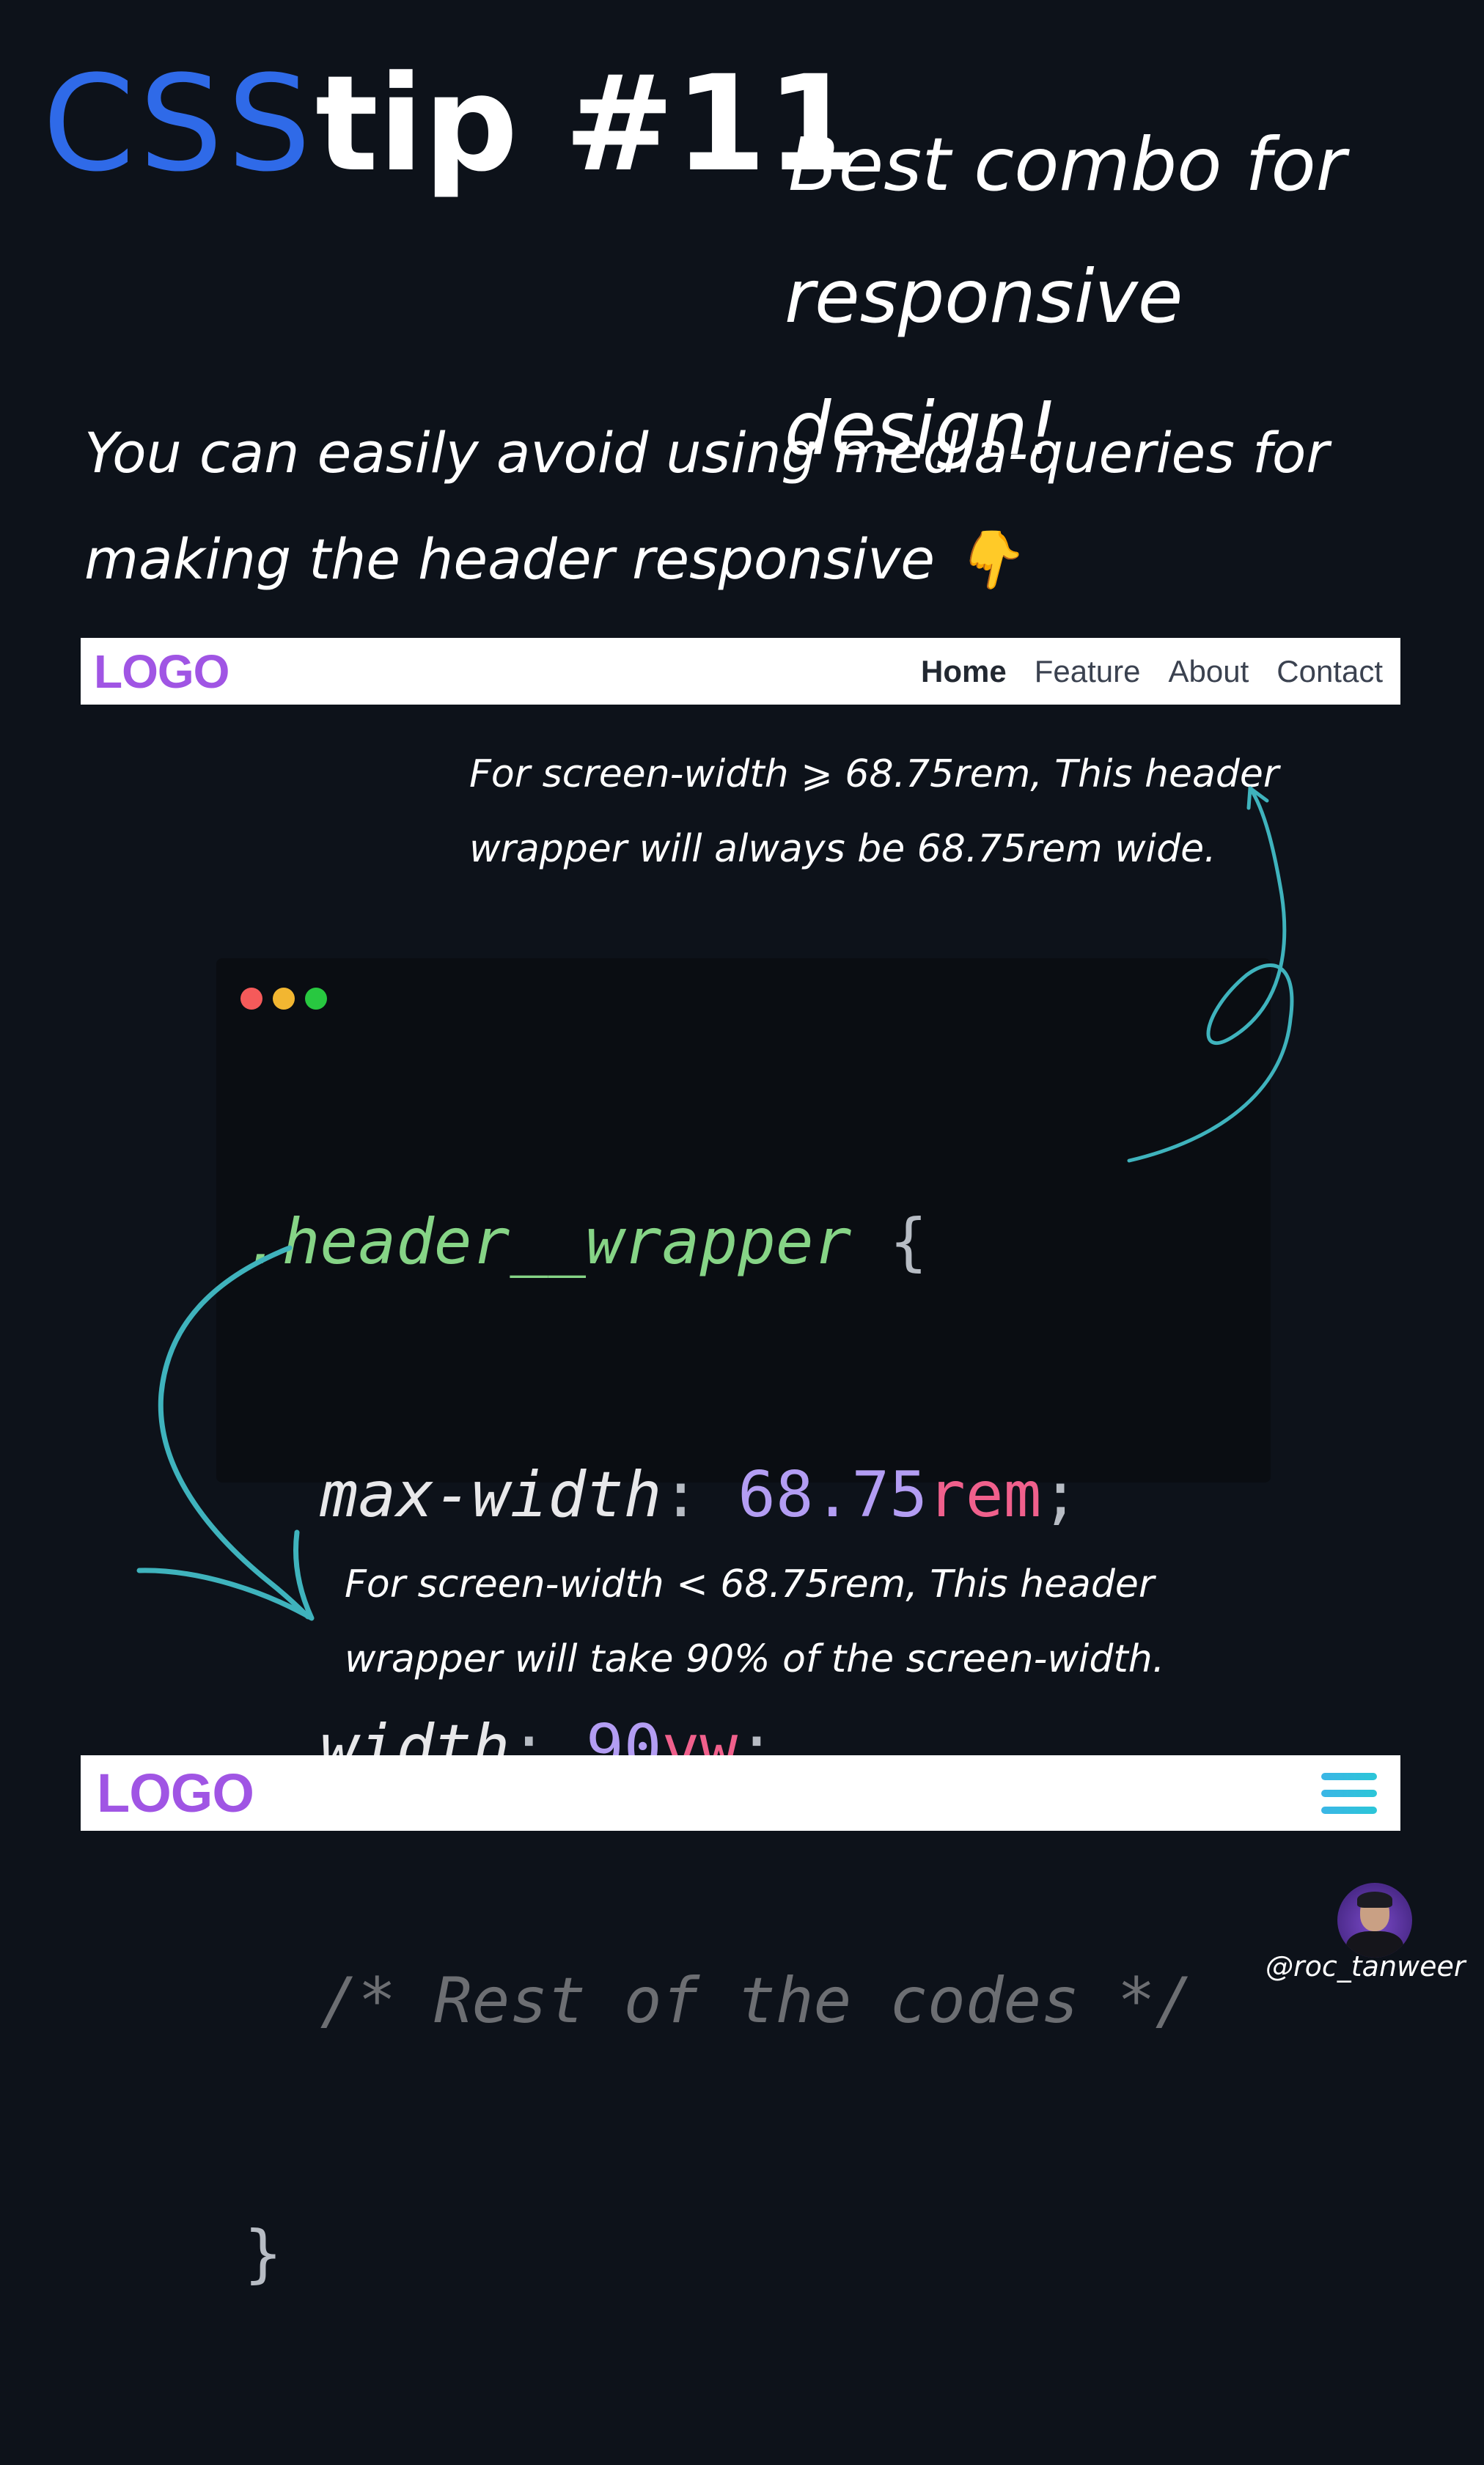 The image size is (1484, 2465). I want to click on code-val-max-width-unit: rem, so click(985, 1495).